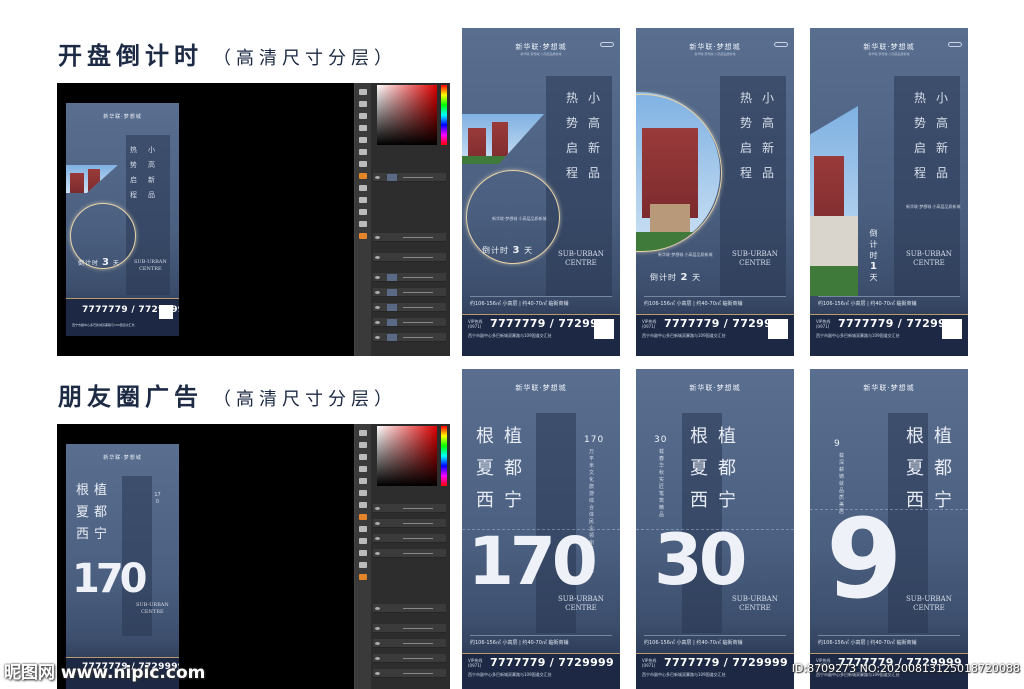 This screenshot has height=689, width=1024. I want to click on ps-panels, so click(402, 219).